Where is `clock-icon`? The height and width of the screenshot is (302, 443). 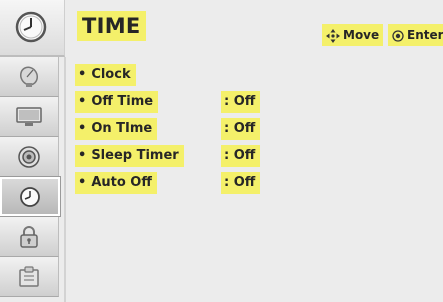
clock-icon is located at coordinates (30, 196).